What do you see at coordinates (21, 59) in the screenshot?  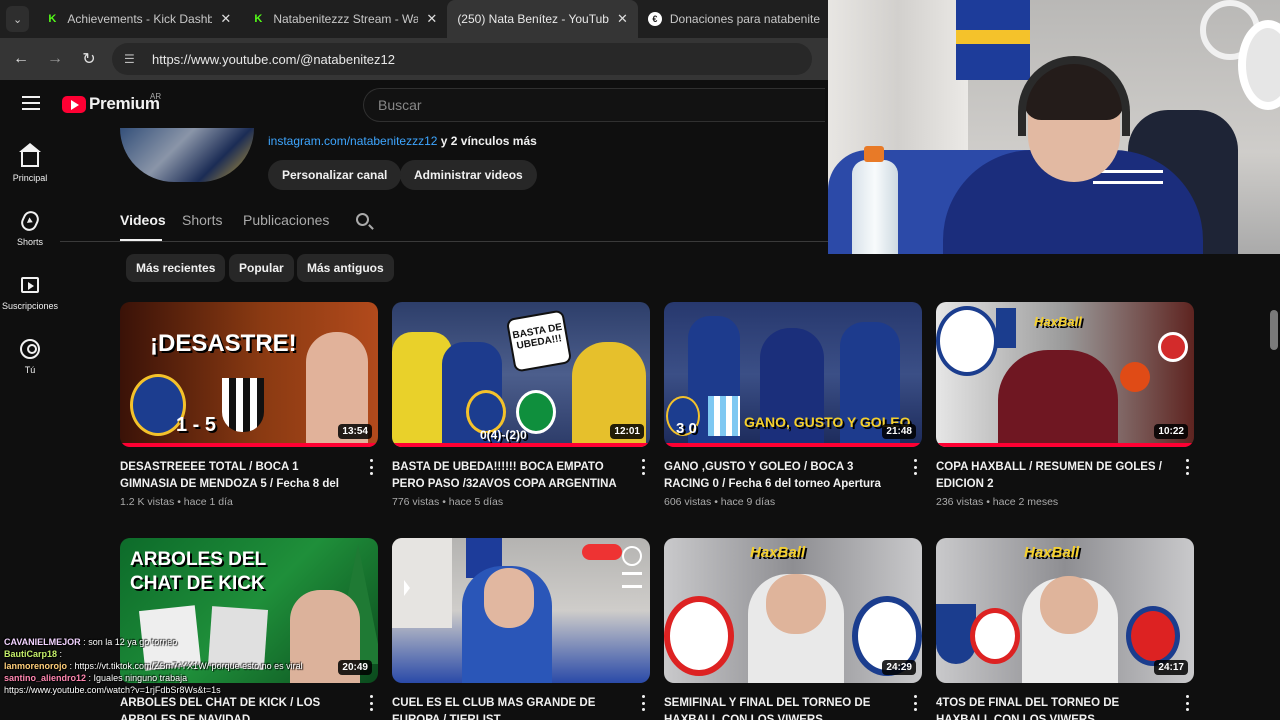 I see `back-icon: ←` at bounding box center [21, 59].